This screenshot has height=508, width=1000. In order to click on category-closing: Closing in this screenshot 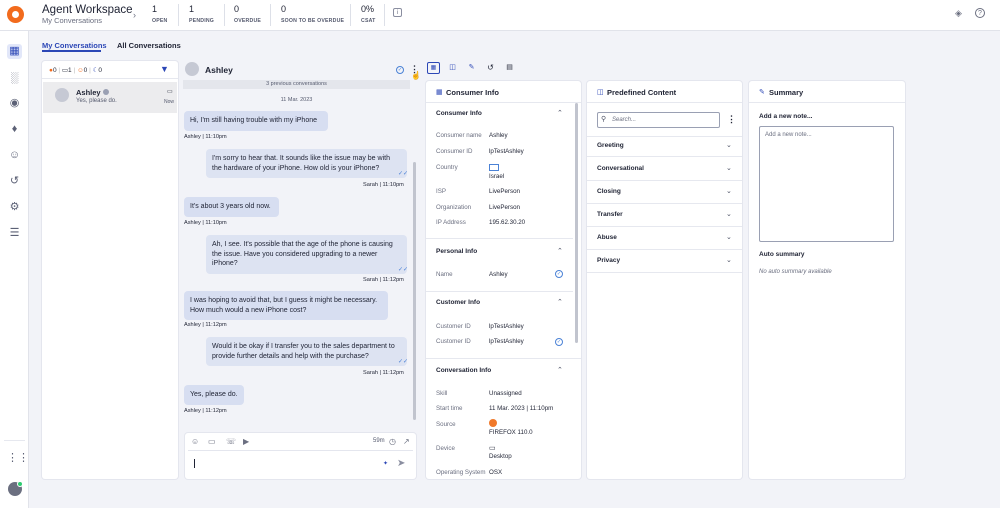, I will do `click(609, 191)`.